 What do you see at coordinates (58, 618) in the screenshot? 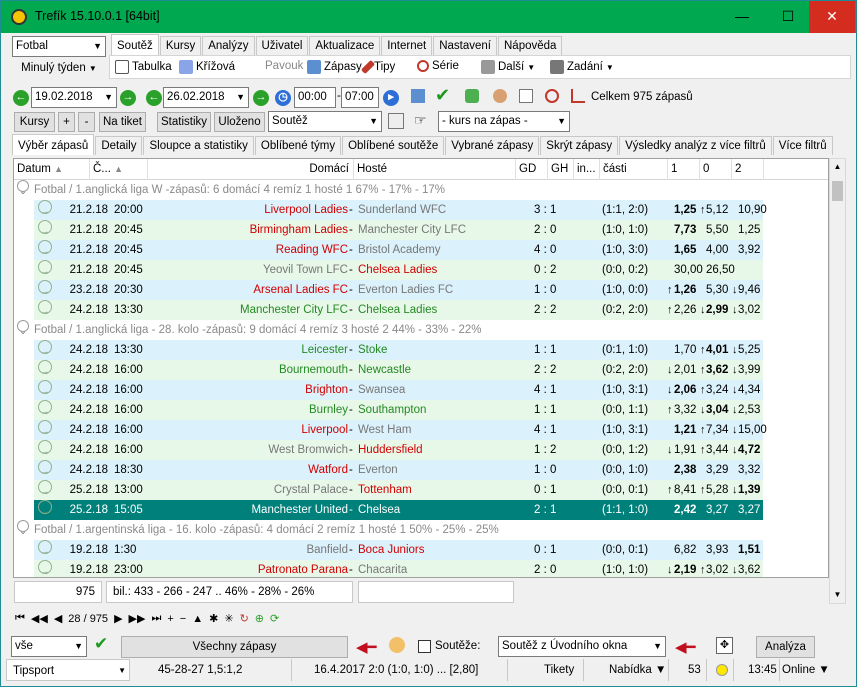
I see `prev-record-icon: ◀` at bounding box center [58, 618].